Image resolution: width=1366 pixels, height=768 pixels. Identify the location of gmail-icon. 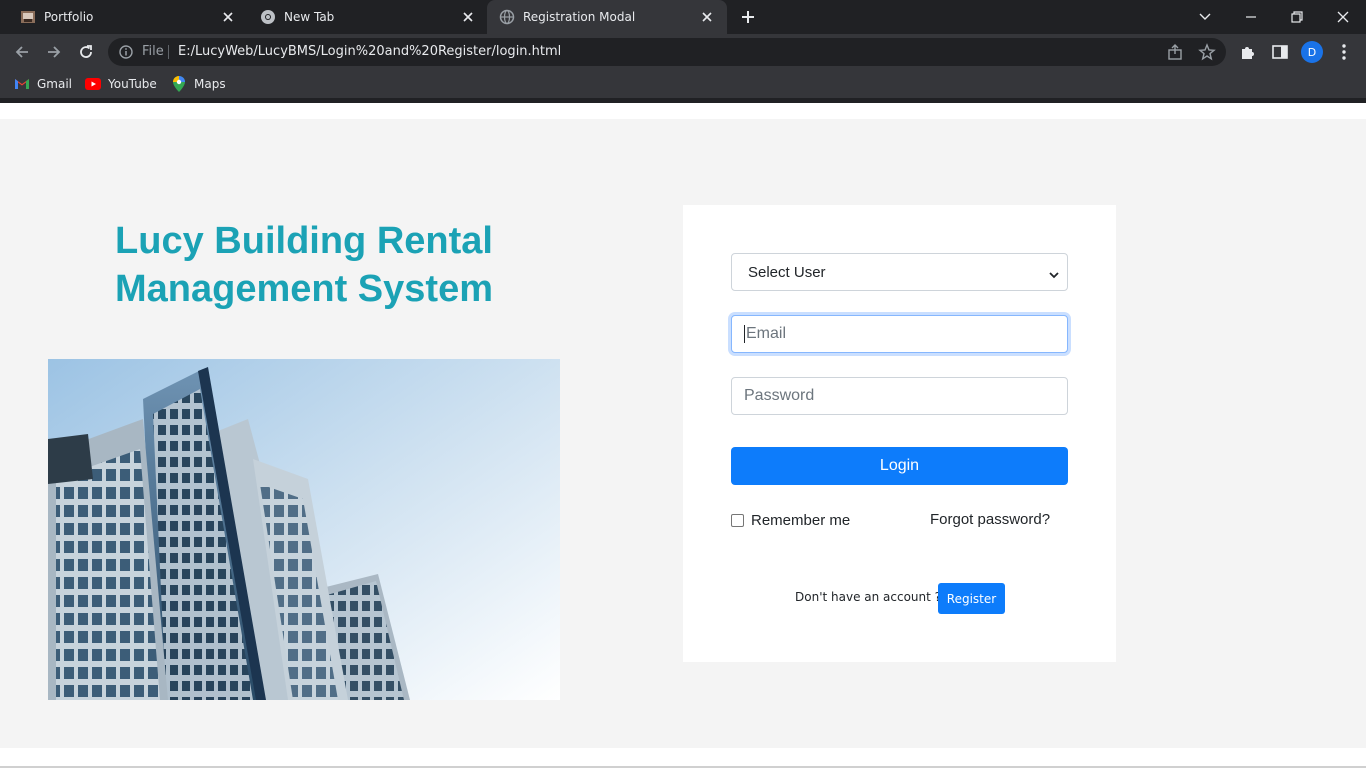
(22, 84).